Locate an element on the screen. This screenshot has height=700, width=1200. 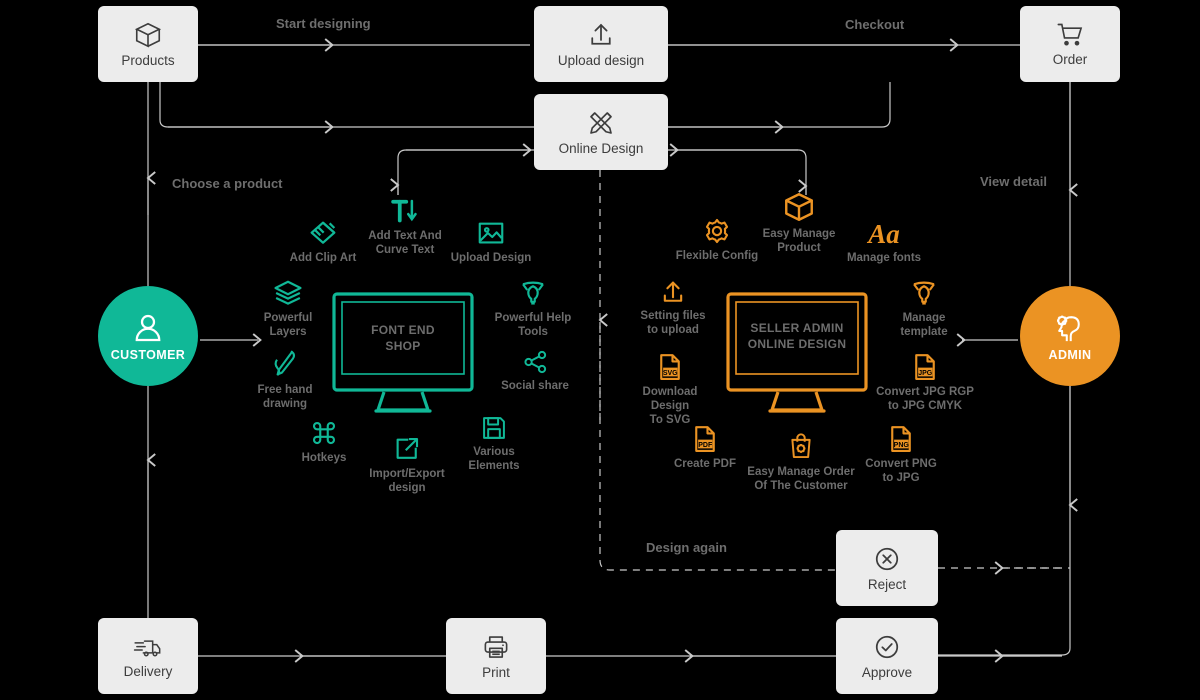
seller-admin-screen-text: SELLER ADMIN ONLINE DESIGN is located at coordinates (797, 336).